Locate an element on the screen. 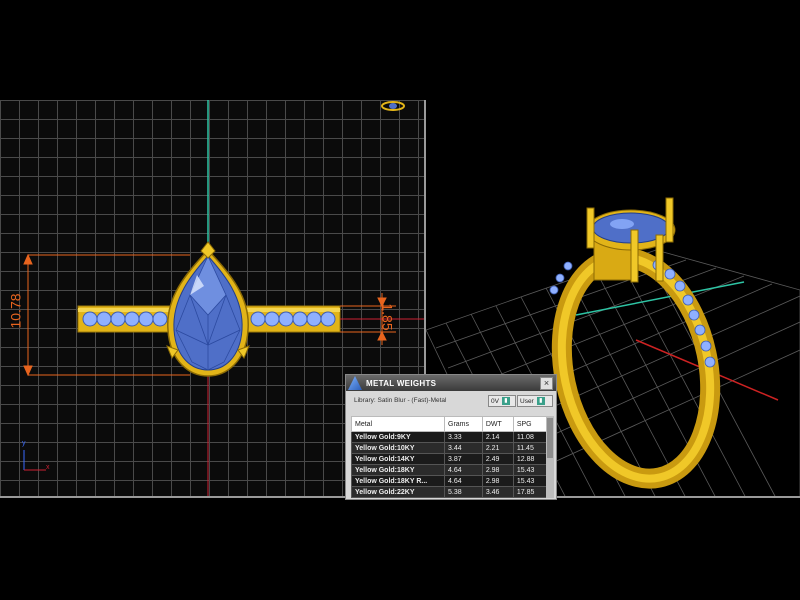 Image resolution: width=800 pixels, height=600 pixels. height-dimension-label: 10.78 is located at coordinates (15, 311).